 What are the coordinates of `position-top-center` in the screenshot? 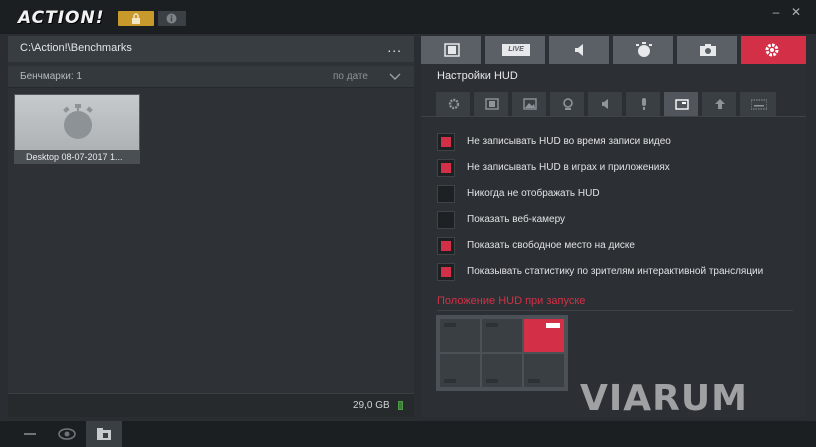 It's located at (502, 335).